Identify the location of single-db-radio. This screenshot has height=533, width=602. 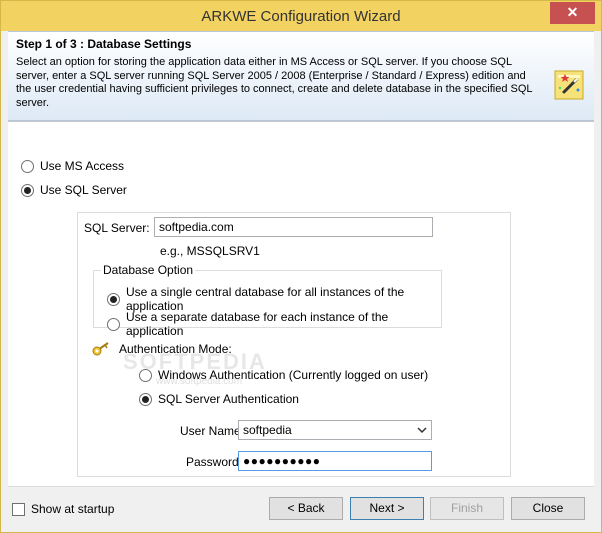
(113, 299).